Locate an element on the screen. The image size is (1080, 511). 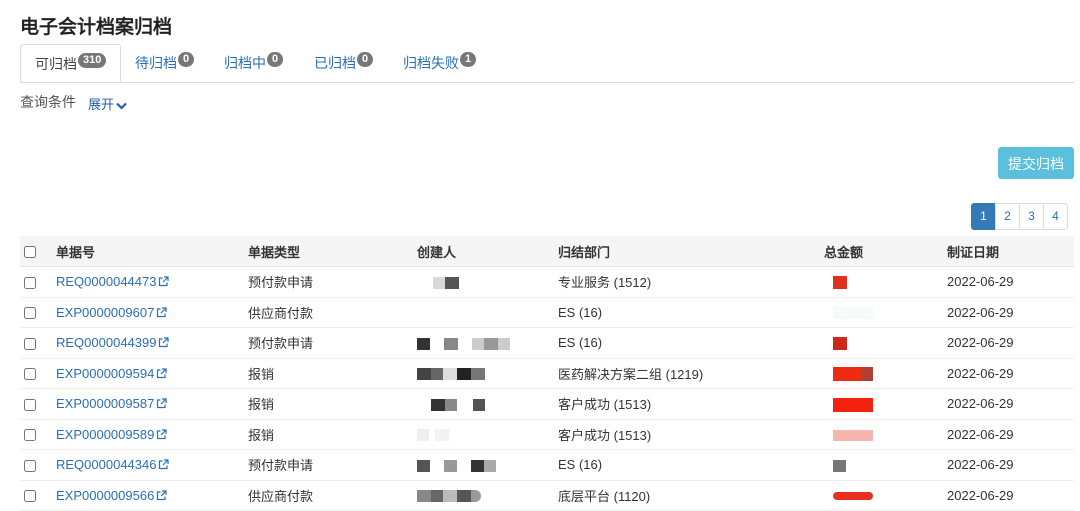
tab-archivable: 可归档 310 is located at coordinates (71, 63).